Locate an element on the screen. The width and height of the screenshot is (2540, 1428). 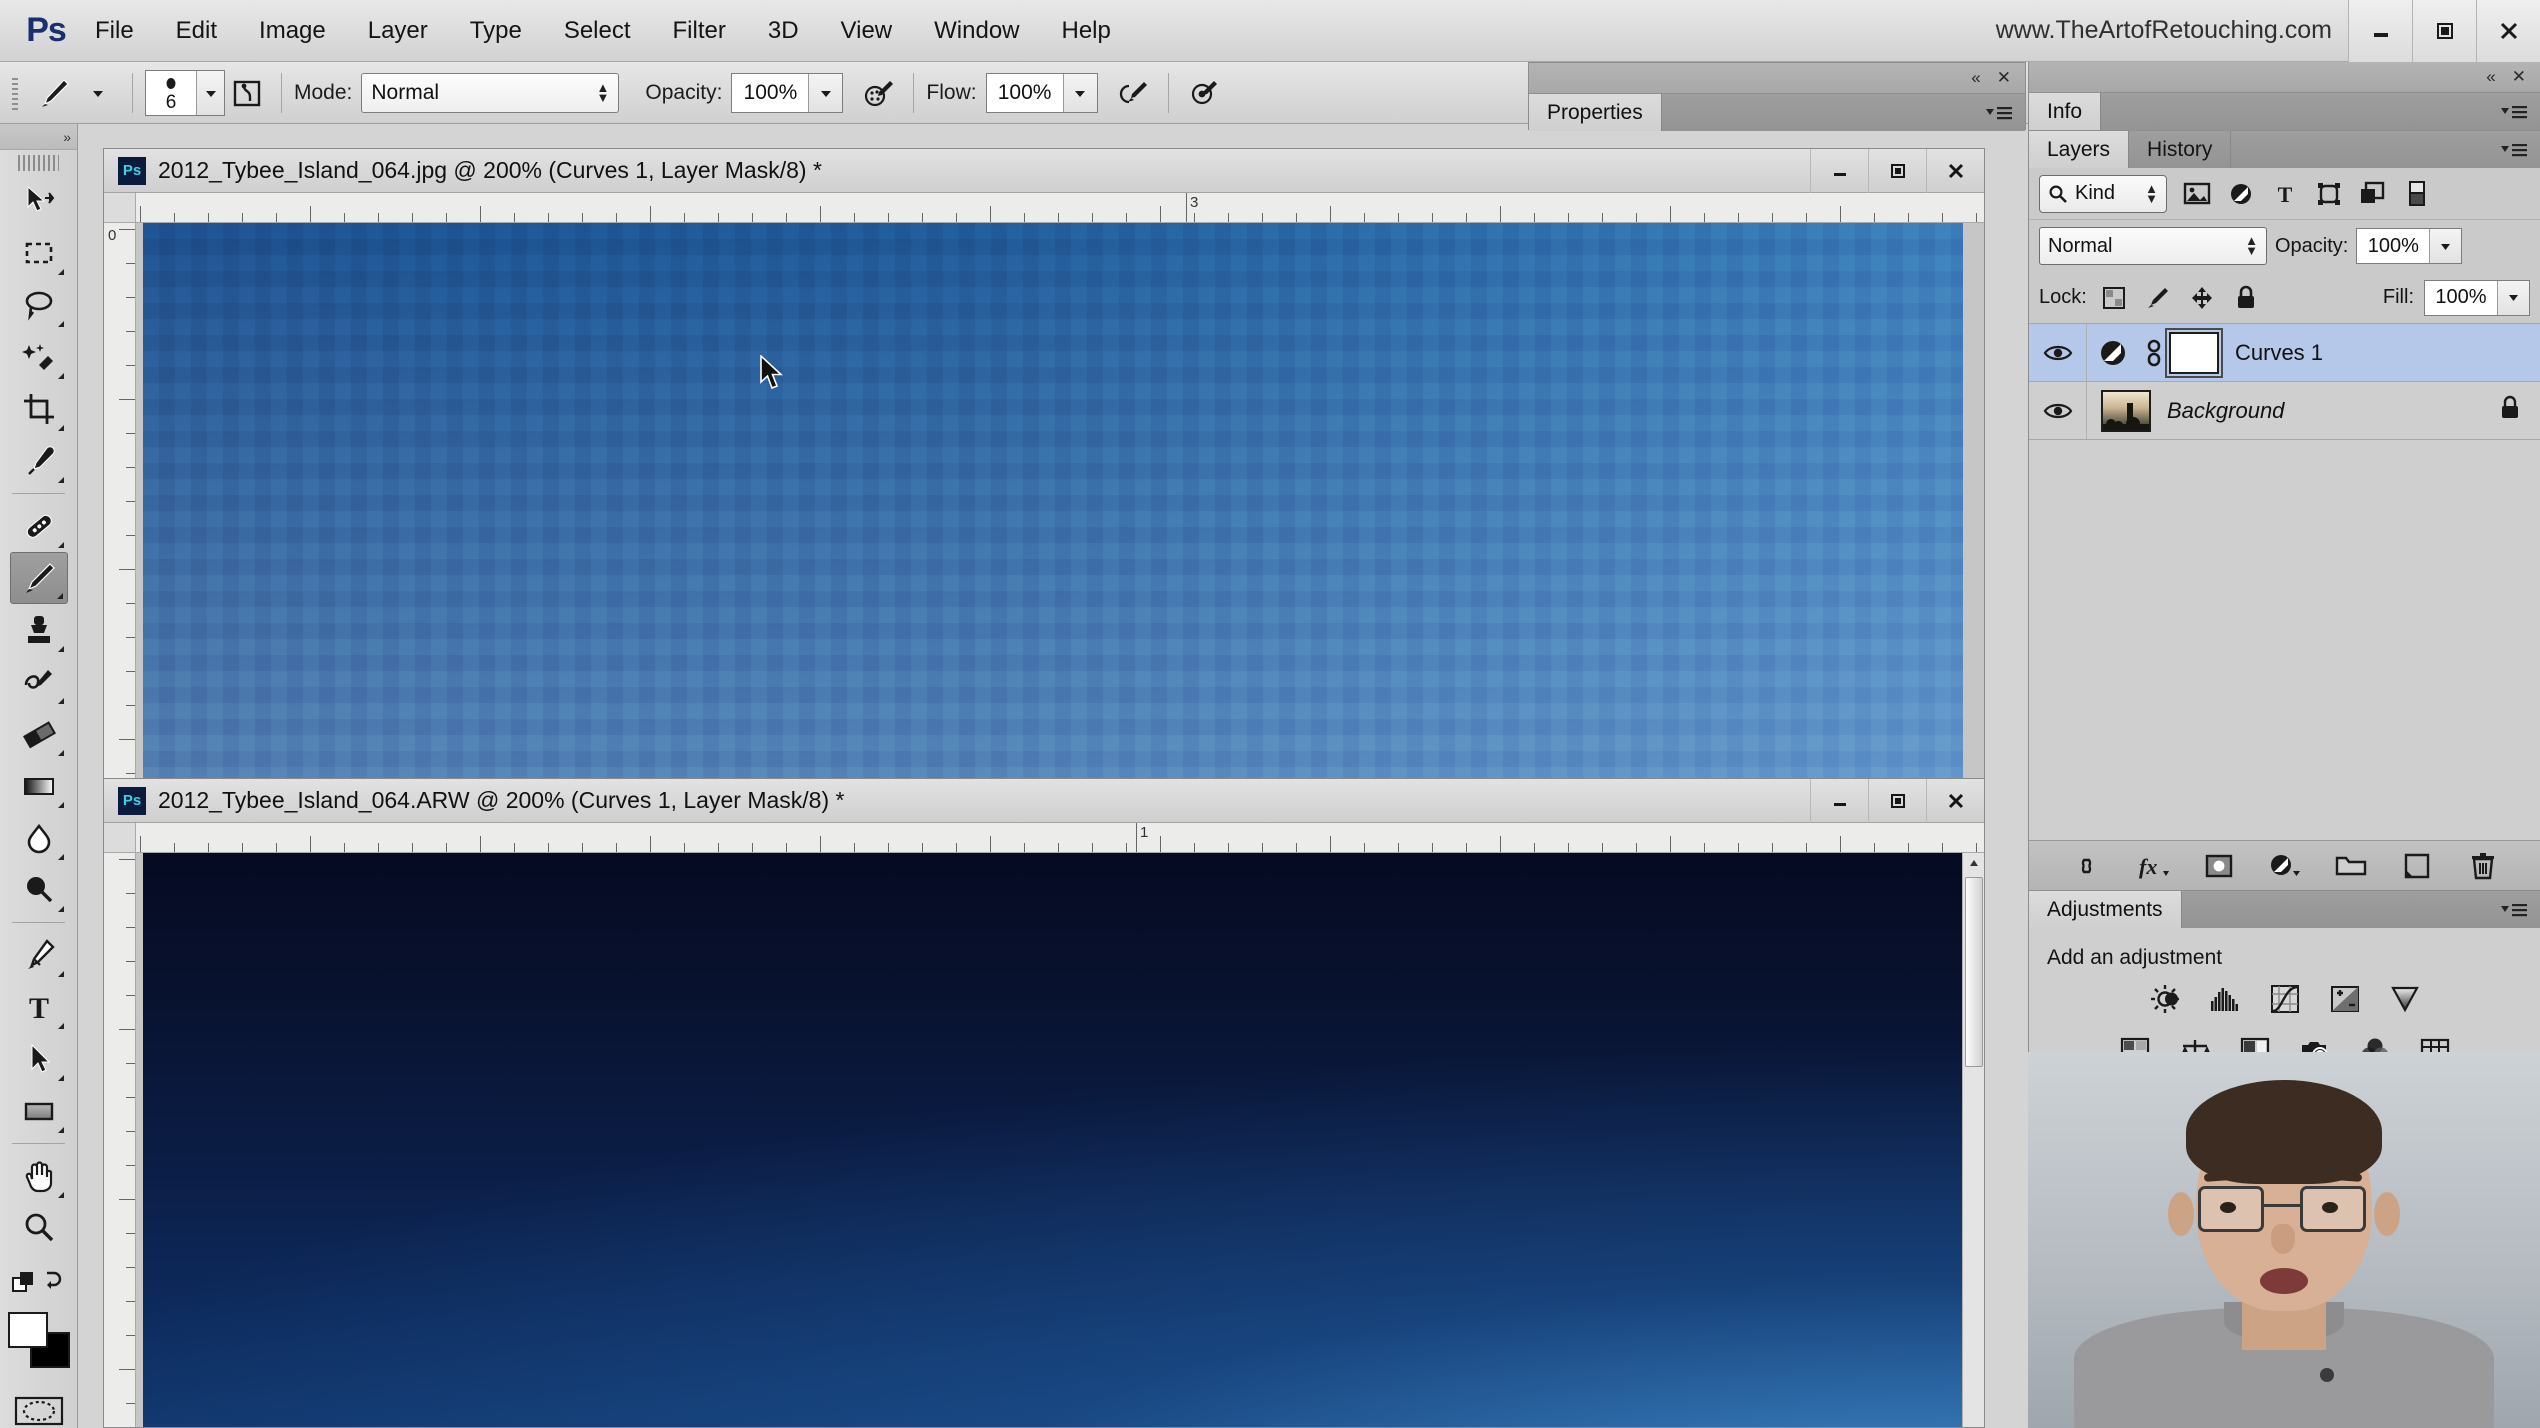
tab-adjustments: Adjustments is located at coordinates (2105, 909).